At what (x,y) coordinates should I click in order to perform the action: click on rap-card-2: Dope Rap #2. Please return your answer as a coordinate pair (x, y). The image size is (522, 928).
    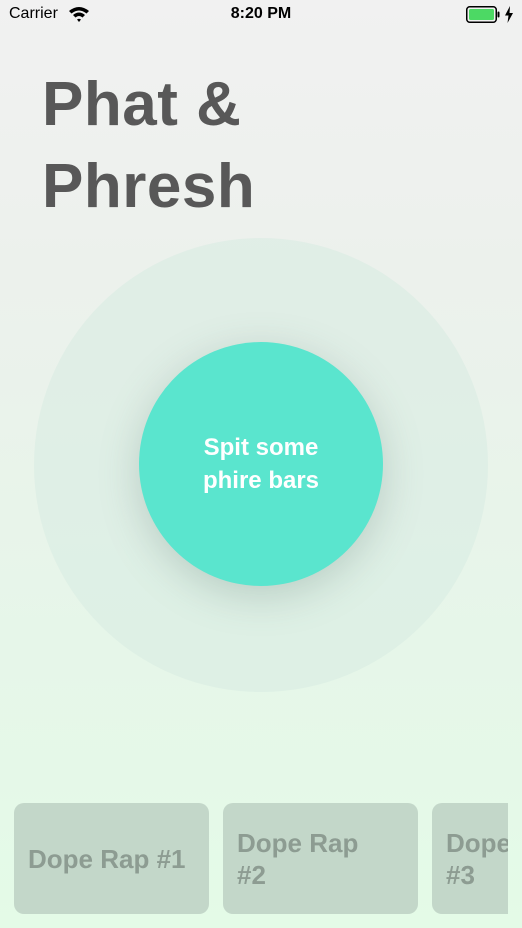
    Looking at the image, I should click on (320, 858).